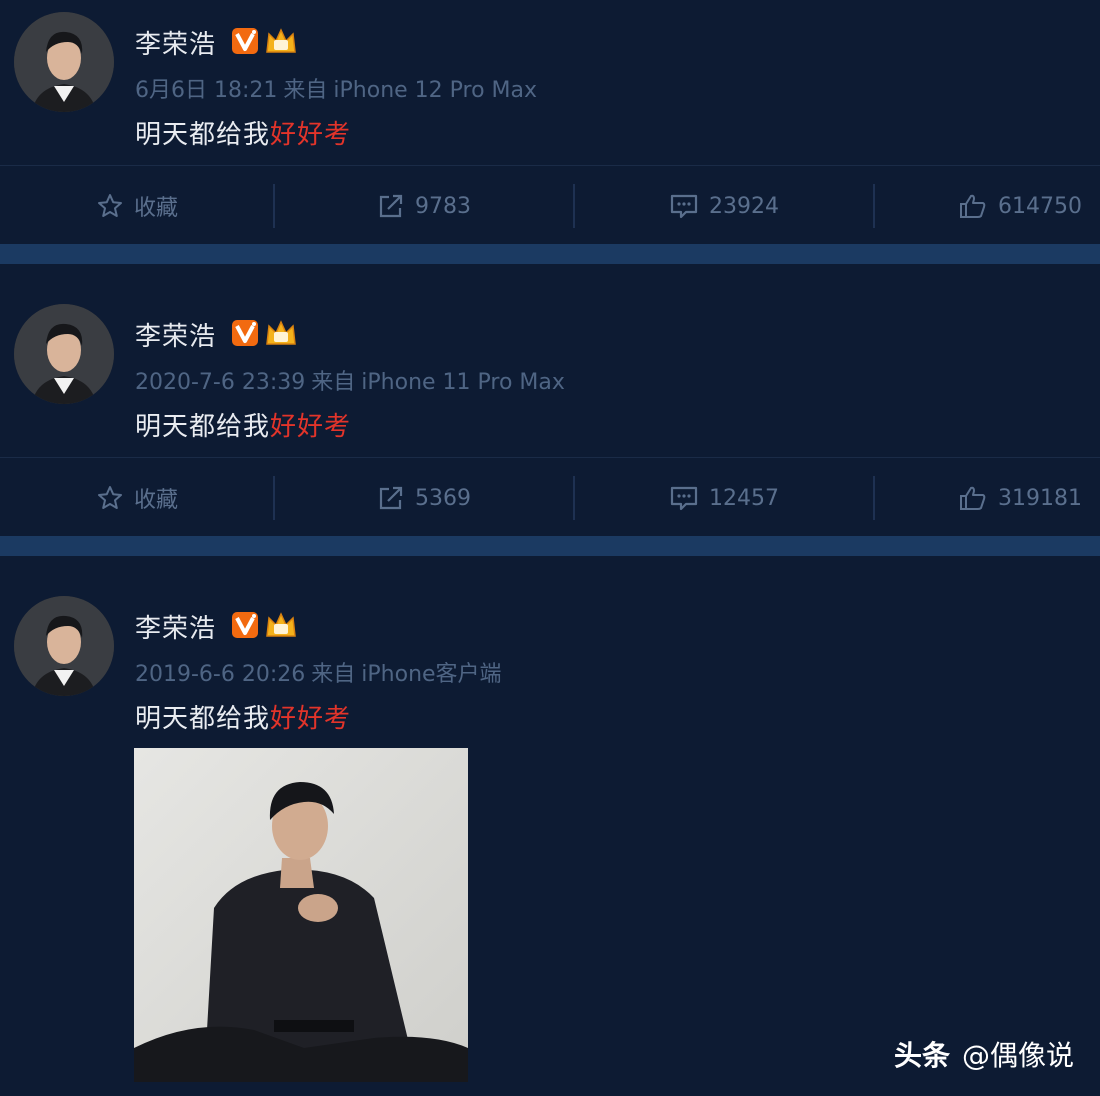  I want to click on comment-button: 12457, so click(724, 498).